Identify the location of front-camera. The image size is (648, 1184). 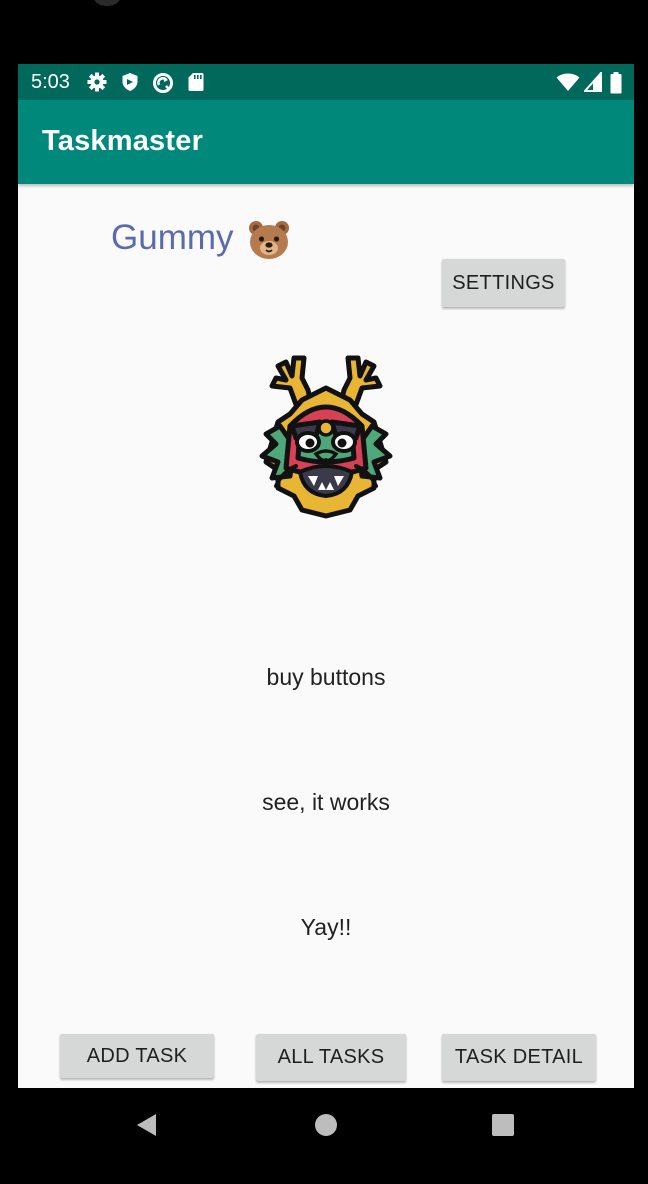
(107, 3).